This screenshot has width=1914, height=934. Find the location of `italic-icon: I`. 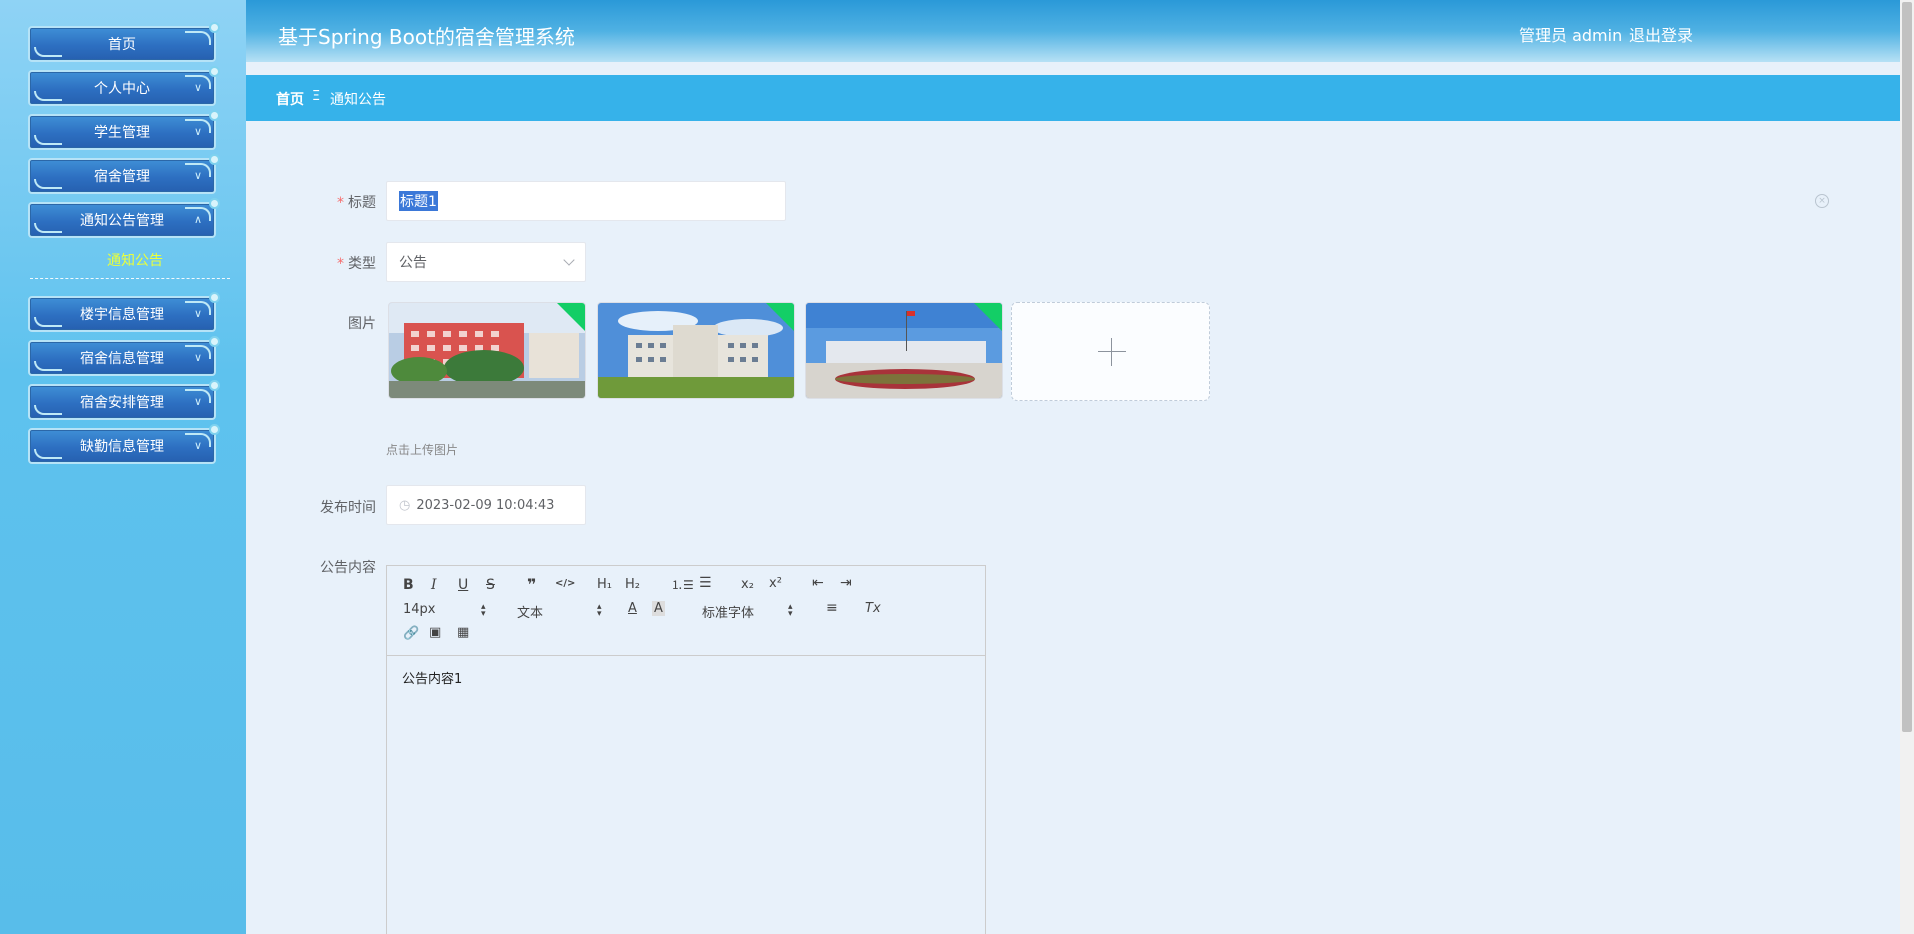

italic-icon: I is located at coordinates (434, 585).